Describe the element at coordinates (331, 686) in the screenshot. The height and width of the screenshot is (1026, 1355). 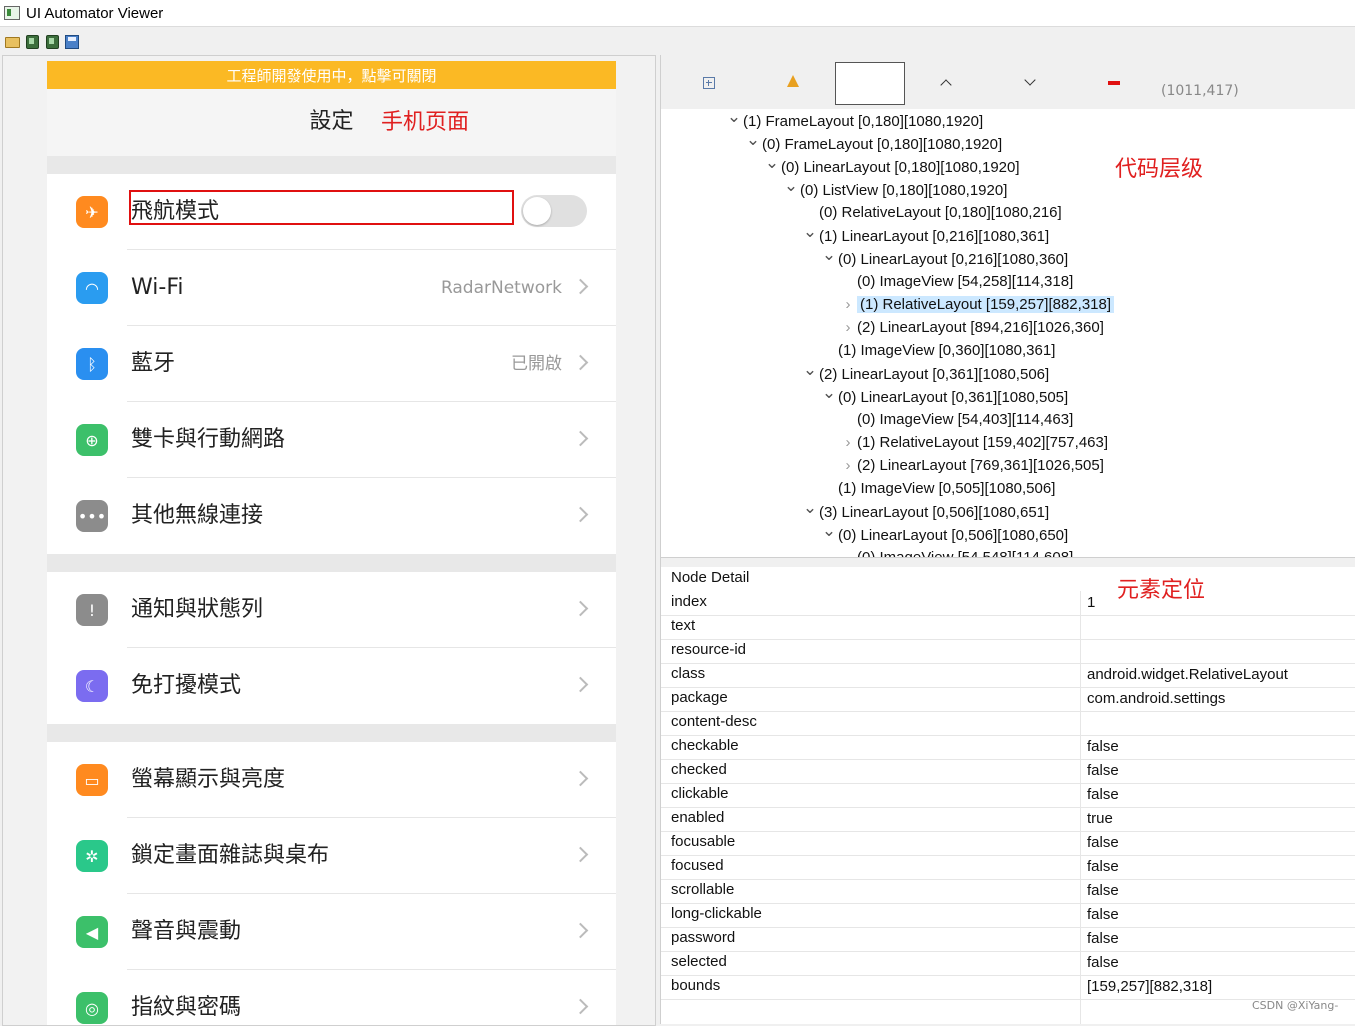
I see `settings-row: ☾ 免打擾模式` at that location.